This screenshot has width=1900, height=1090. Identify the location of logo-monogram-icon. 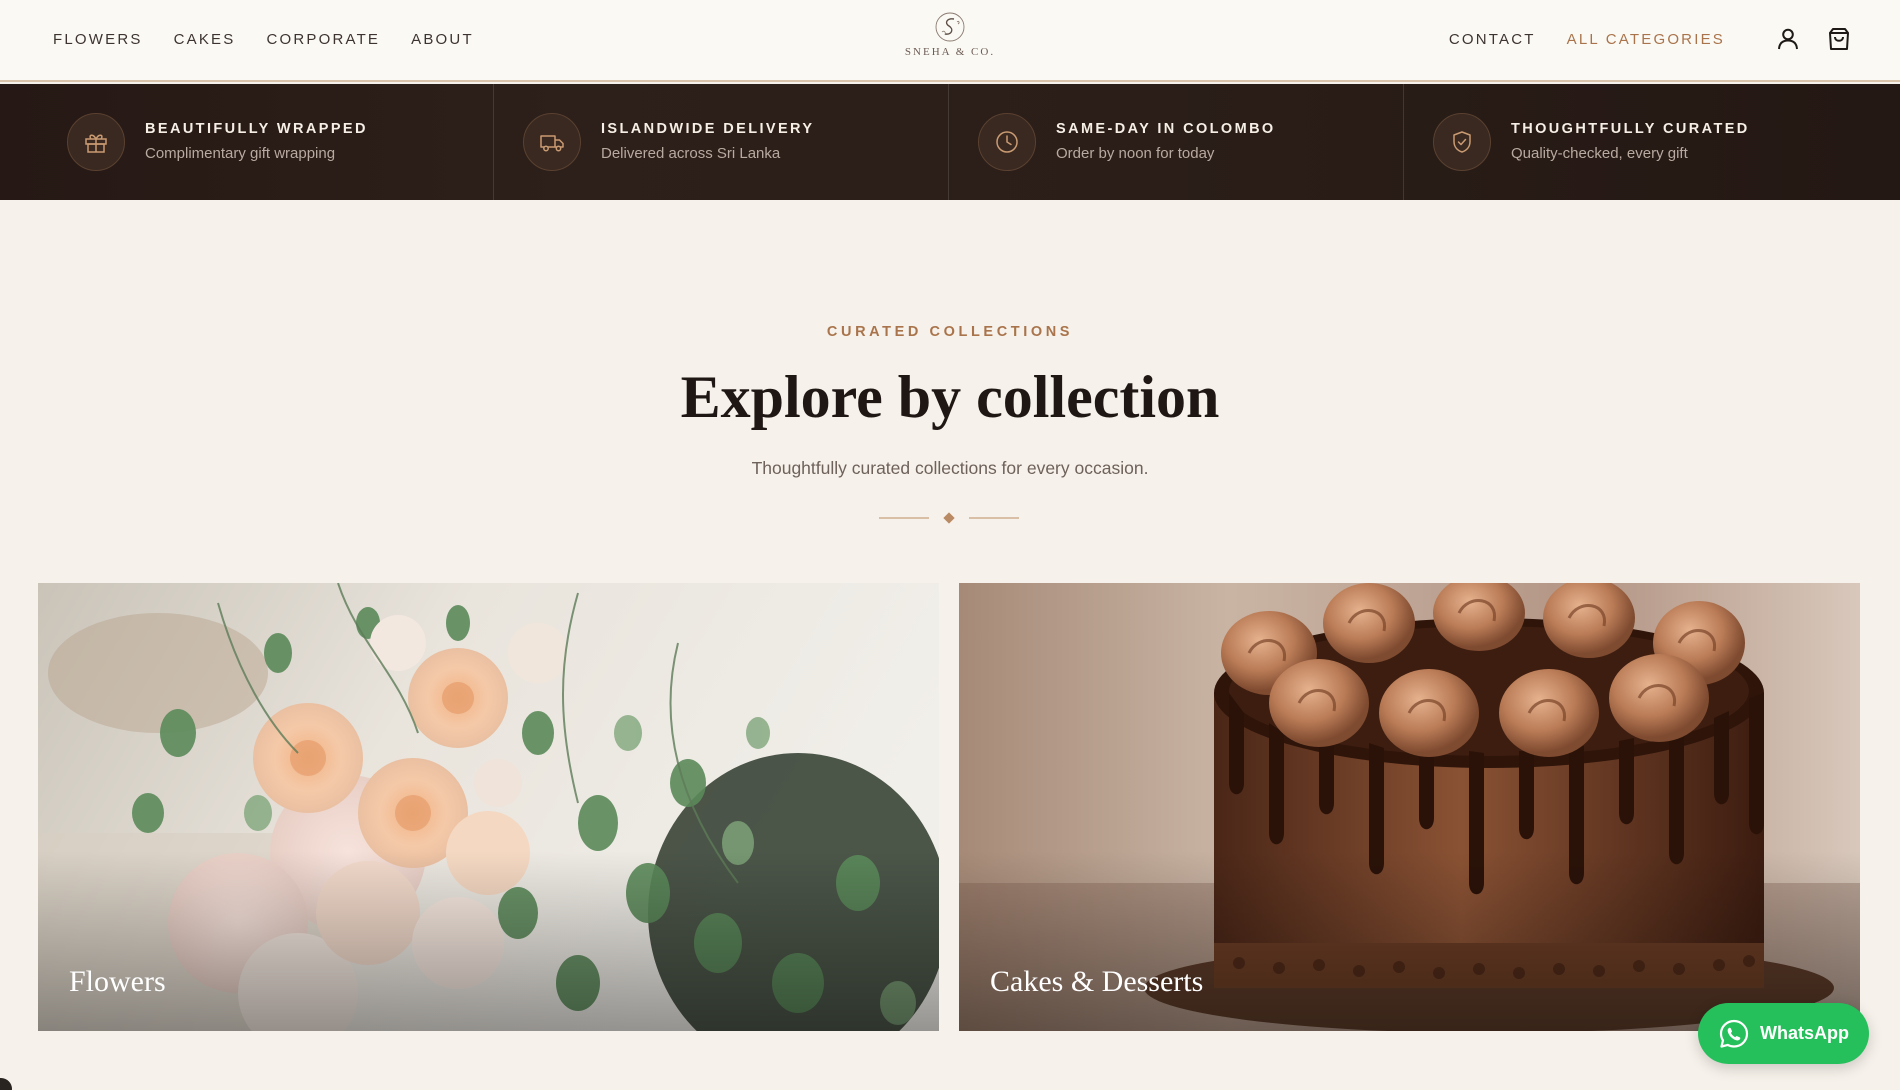
(950, 27).